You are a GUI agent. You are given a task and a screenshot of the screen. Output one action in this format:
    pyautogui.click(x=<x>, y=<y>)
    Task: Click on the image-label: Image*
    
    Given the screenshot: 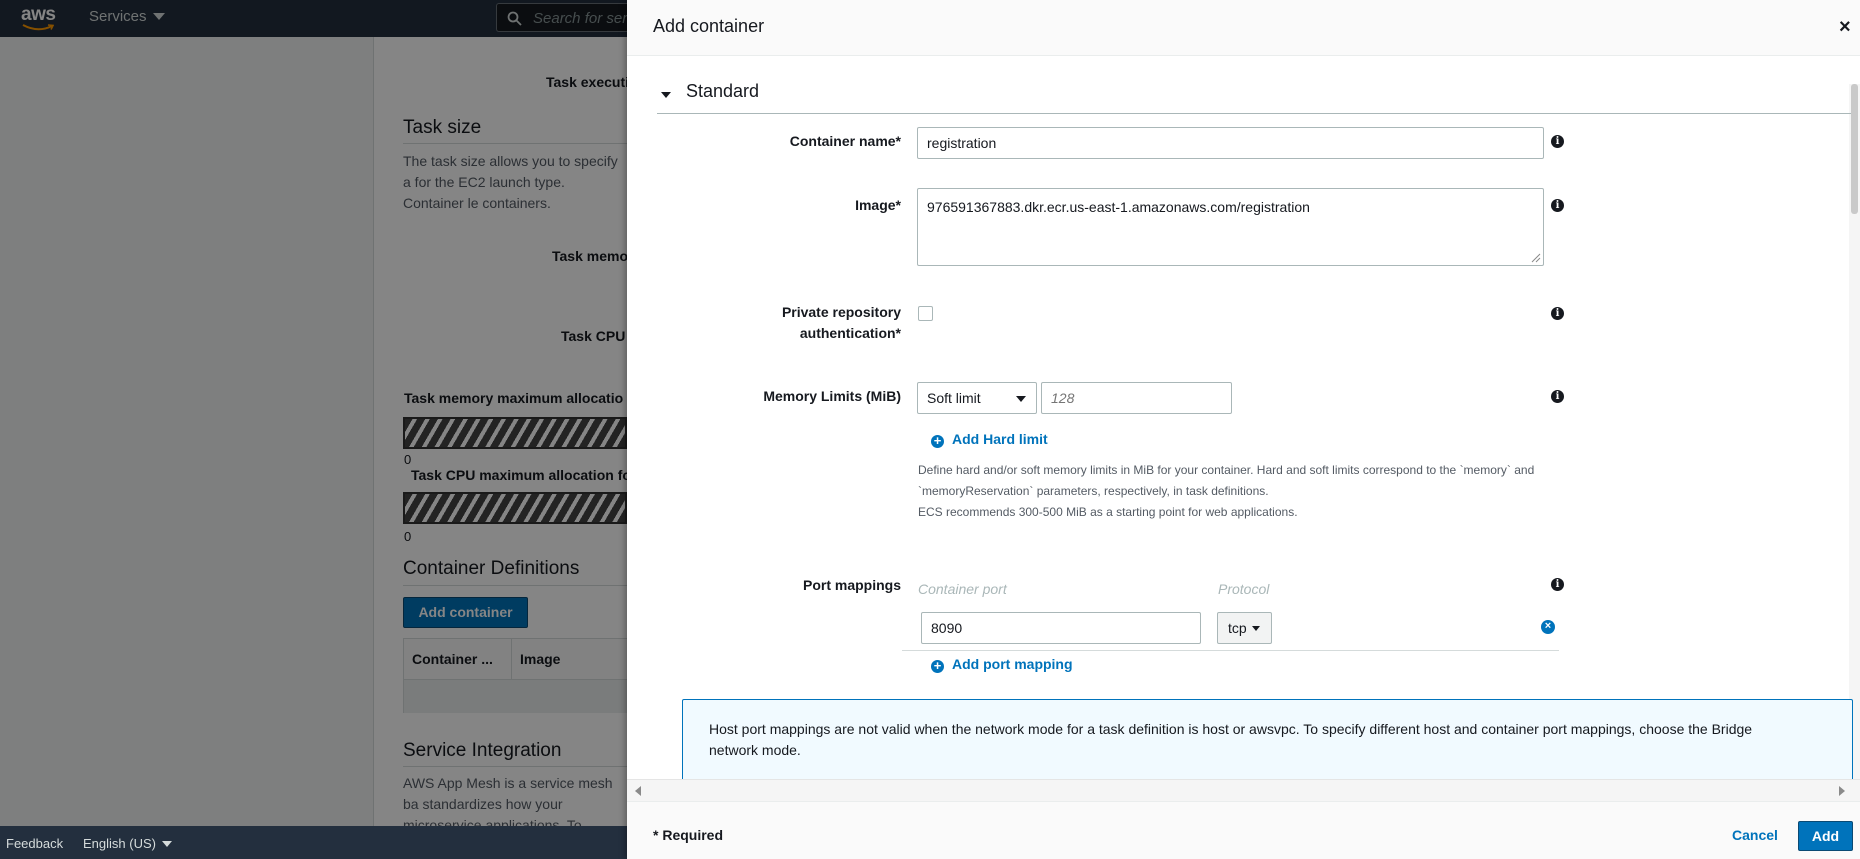 What is the action you would take?
    pyautogui.click(x=878, y=205)
    